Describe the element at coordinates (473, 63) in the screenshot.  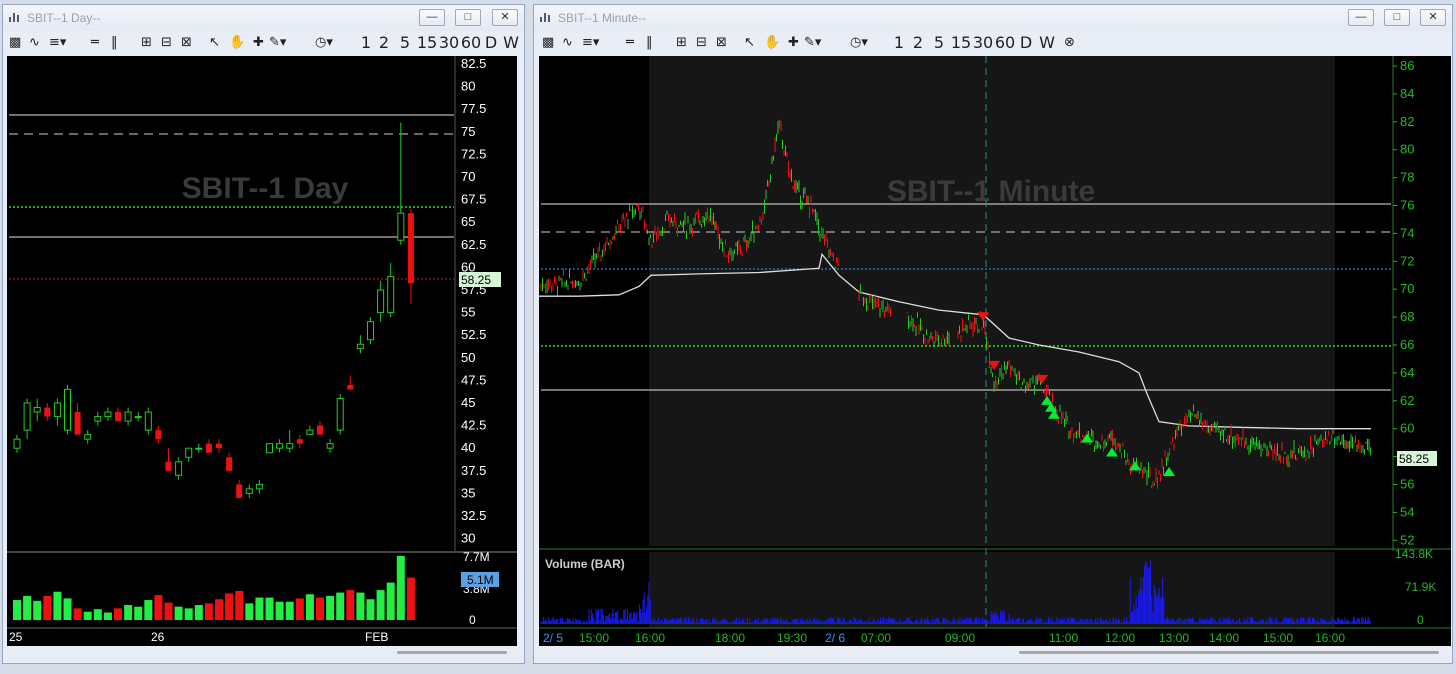
I see `left-axis-tick: 82.5` at that location.